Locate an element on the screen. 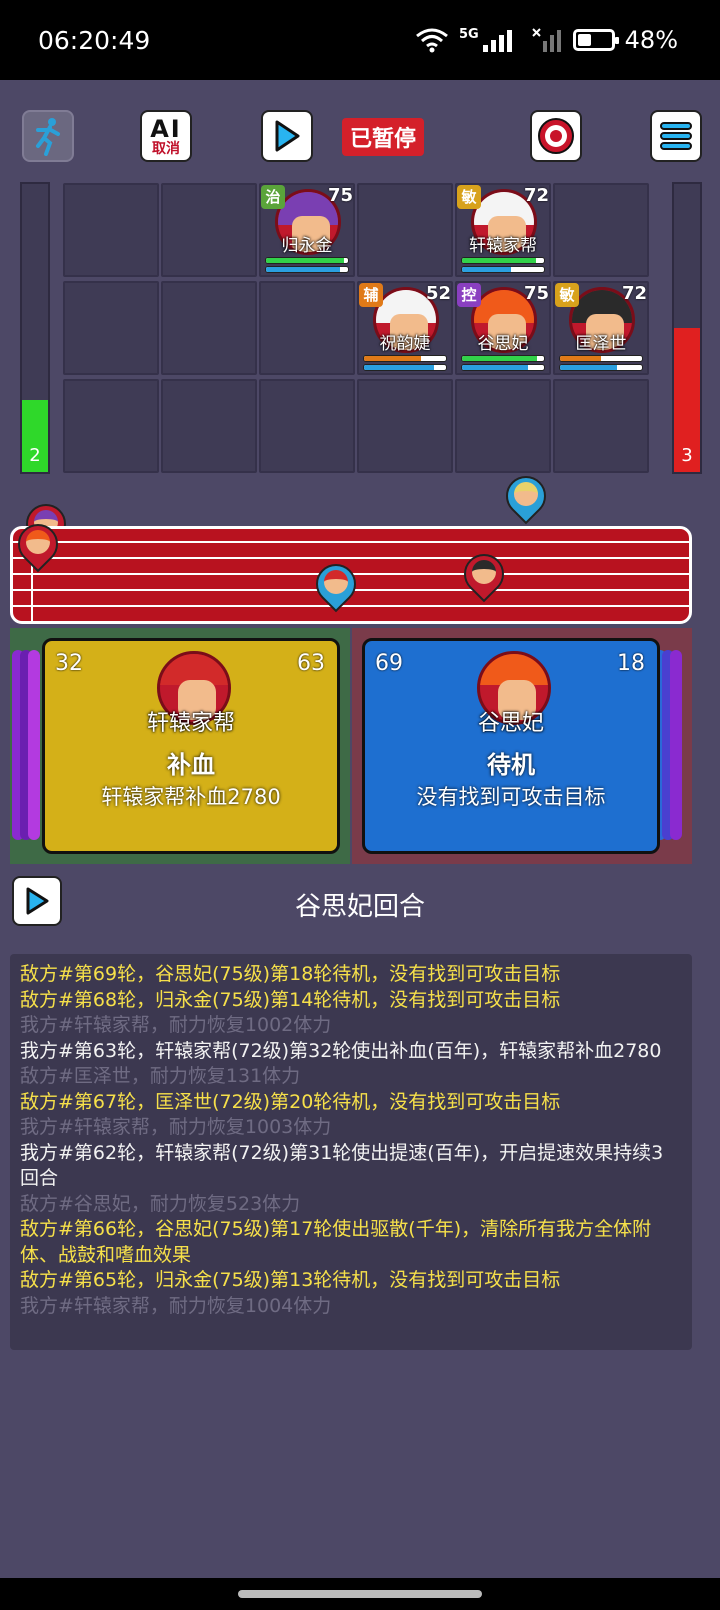 The image size is (720, 1610). log-entry: 我方#第63轮，轩辕家帮(72级)第32轮使出补血(百年)，轩辕家帮补血2780 is located at coordinates (341, 1050).